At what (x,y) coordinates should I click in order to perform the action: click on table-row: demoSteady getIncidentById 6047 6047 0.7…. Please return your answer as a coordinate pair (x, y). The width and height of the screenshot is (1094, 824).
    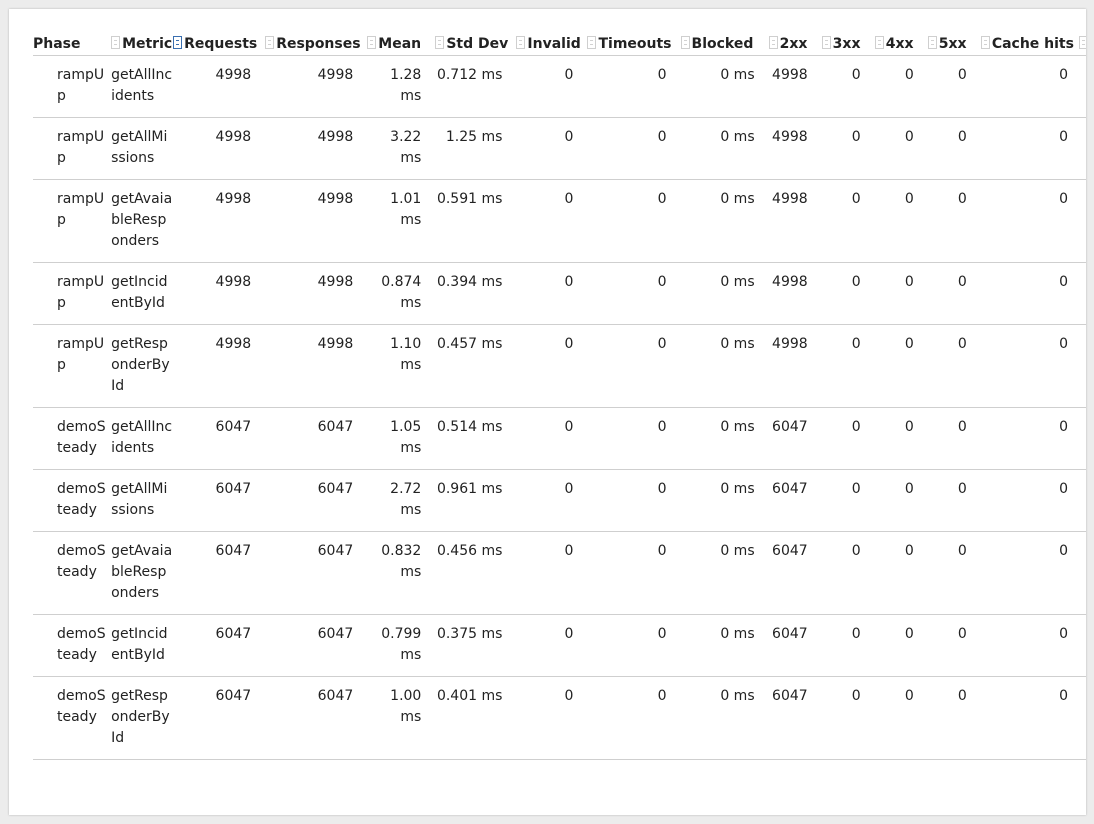
    Looking at the image, I should click on (559, 645).